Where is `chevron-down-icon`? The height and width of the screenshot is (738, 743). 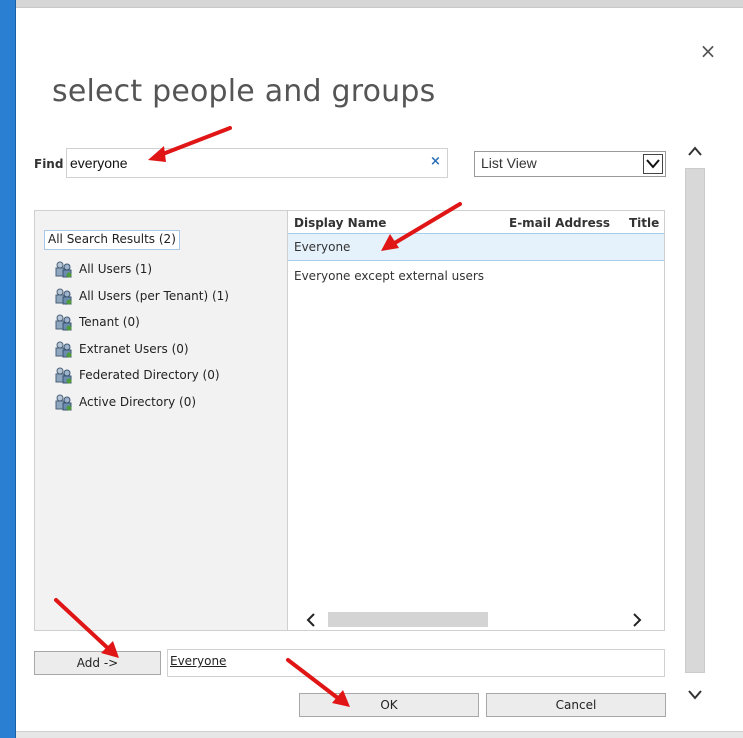 chevron-down-icon is located at coordinates (653, 164).